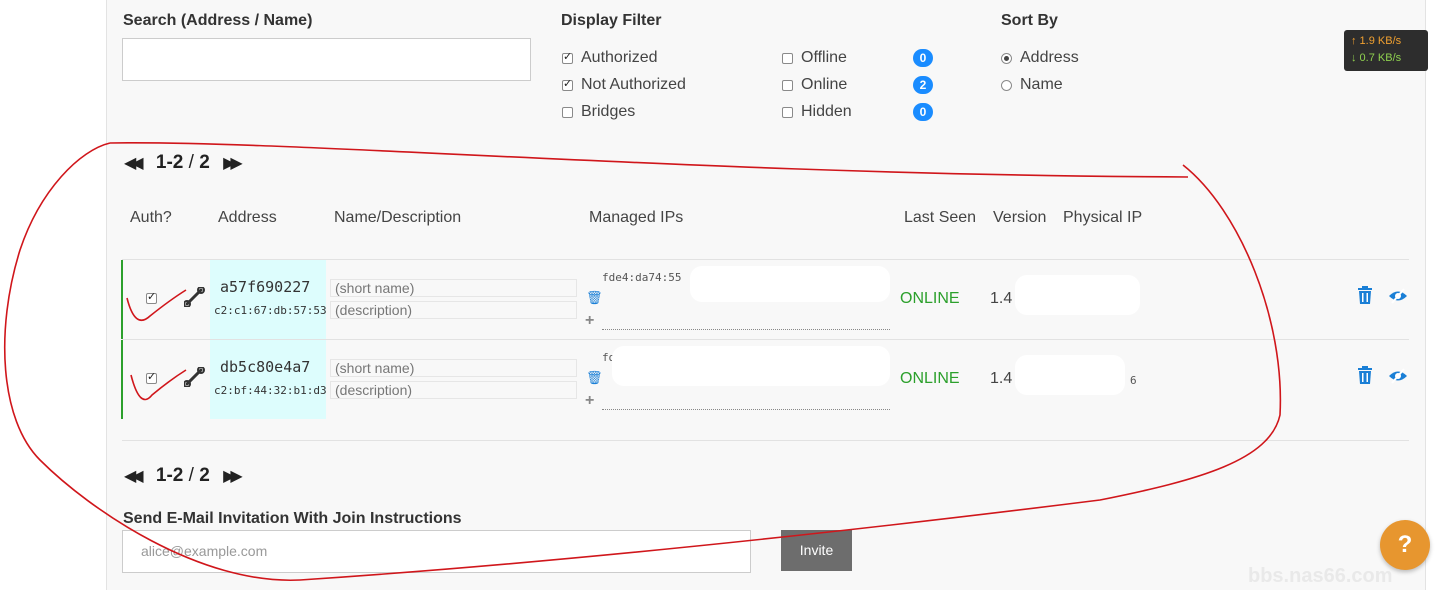  I want to click on pager-top: ◀◀ 1-2 / 2 ▶▶, so click(183, 163).